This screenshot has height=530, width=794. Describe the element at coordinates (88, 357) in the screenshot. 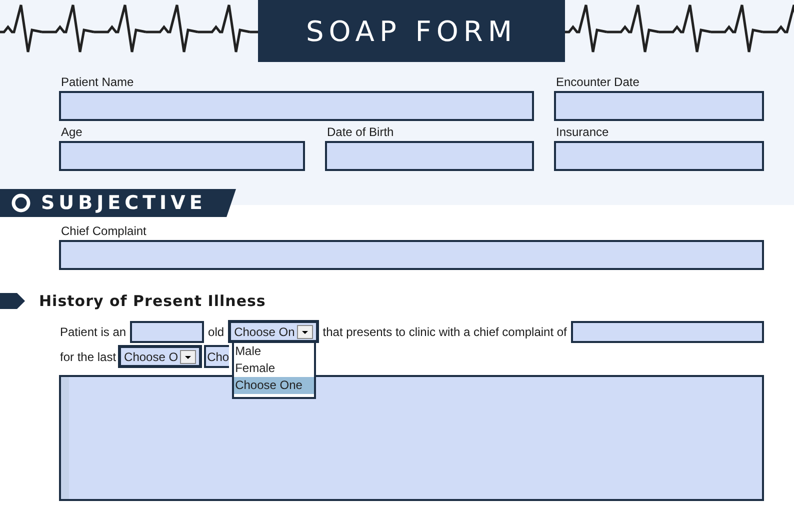

I see `sentence-text: for the last` at that location.